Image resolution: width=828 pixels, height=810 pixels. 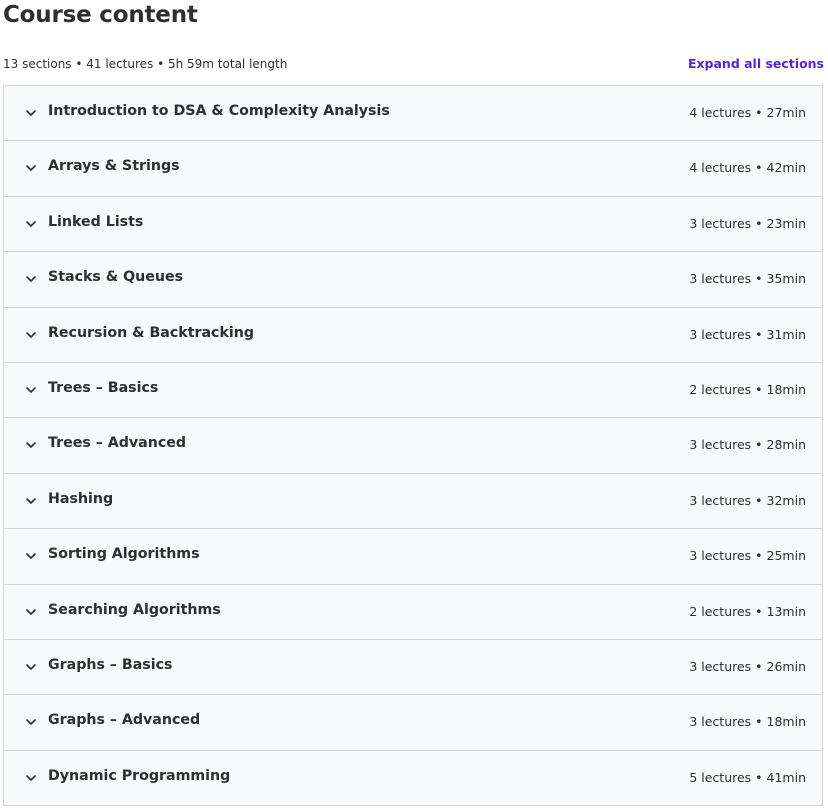 What do you see at coordinates (103, 387) in the screenshot?
I see `section-title: Trees – Basics` at bounding box center [103, 387].